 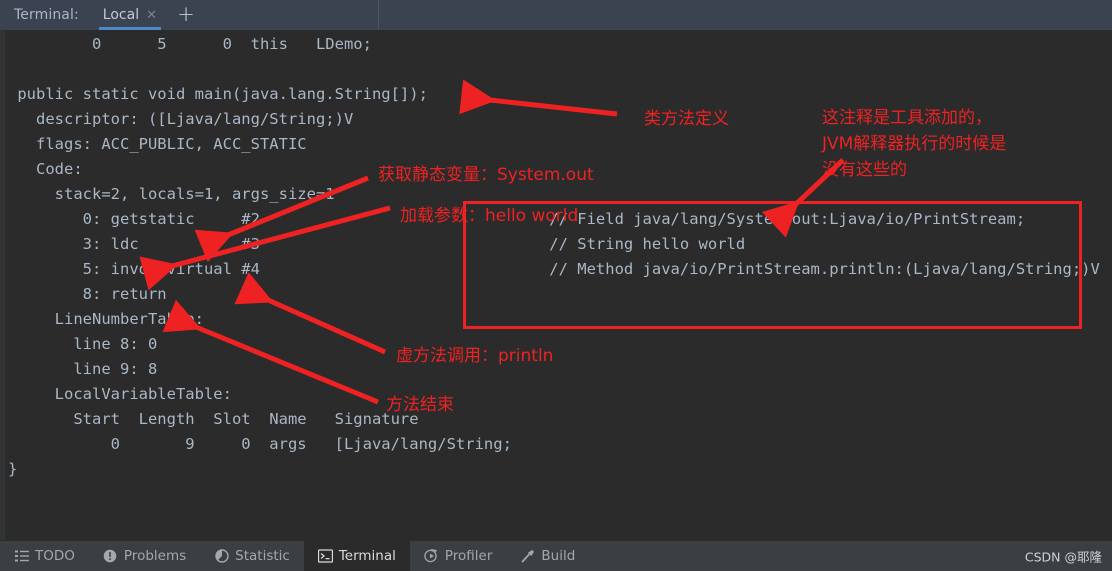 I want to click on close-icon: ✕, so click(x=151, y=15).